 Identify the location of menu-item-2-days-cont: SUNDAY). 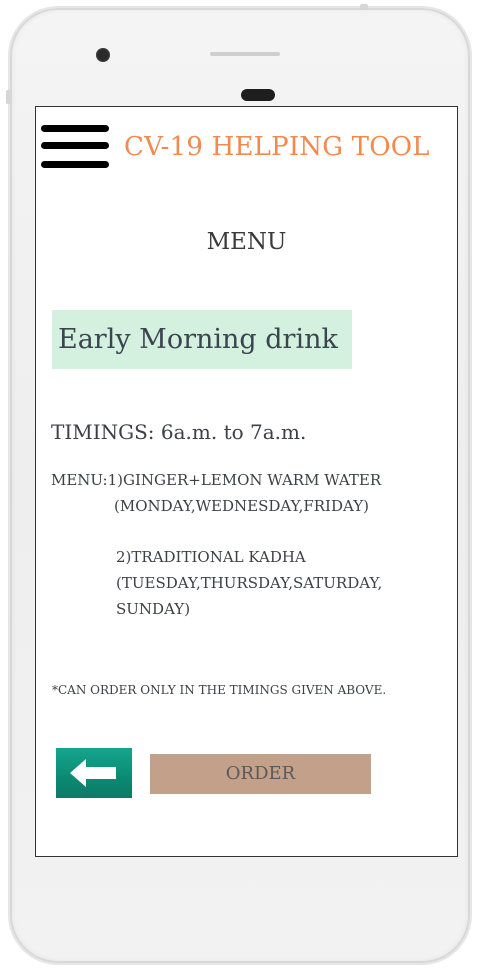
(153, 609).